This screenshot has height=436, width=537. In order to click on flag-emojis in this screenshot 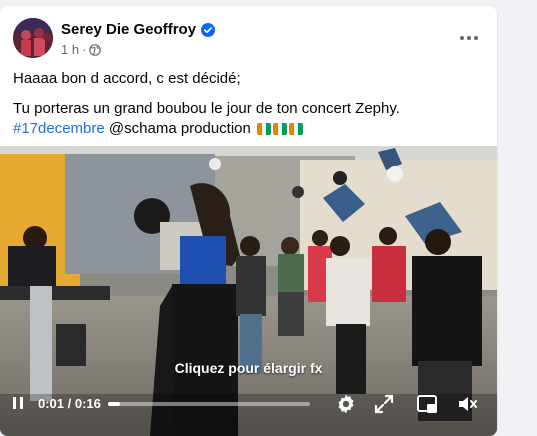, I will do `click(280, 129)`.